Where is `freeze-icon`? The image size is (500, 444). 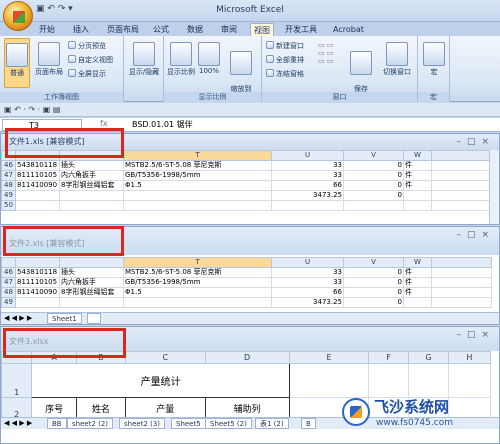 freeze-icon is located at coordinates (270, 73).